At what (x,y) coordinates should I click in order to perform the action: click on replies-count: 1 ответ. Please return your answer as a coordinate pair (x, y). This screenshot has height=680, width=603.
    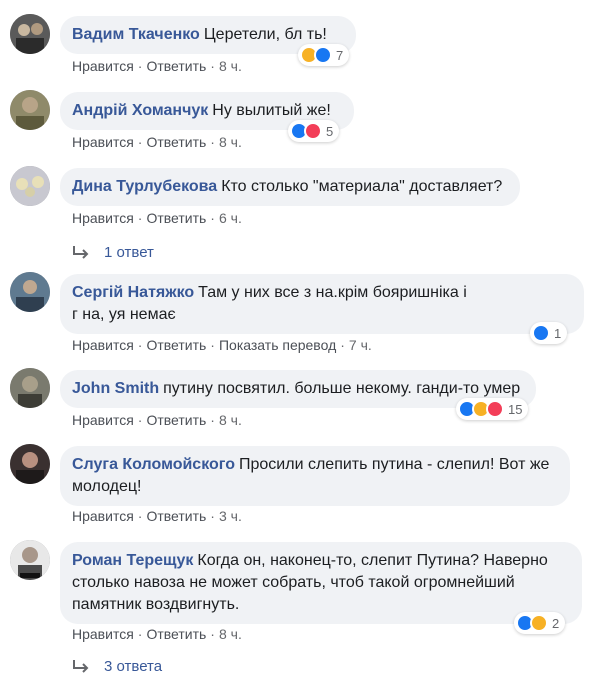
    Looking at the image, I should click on (129, 252).